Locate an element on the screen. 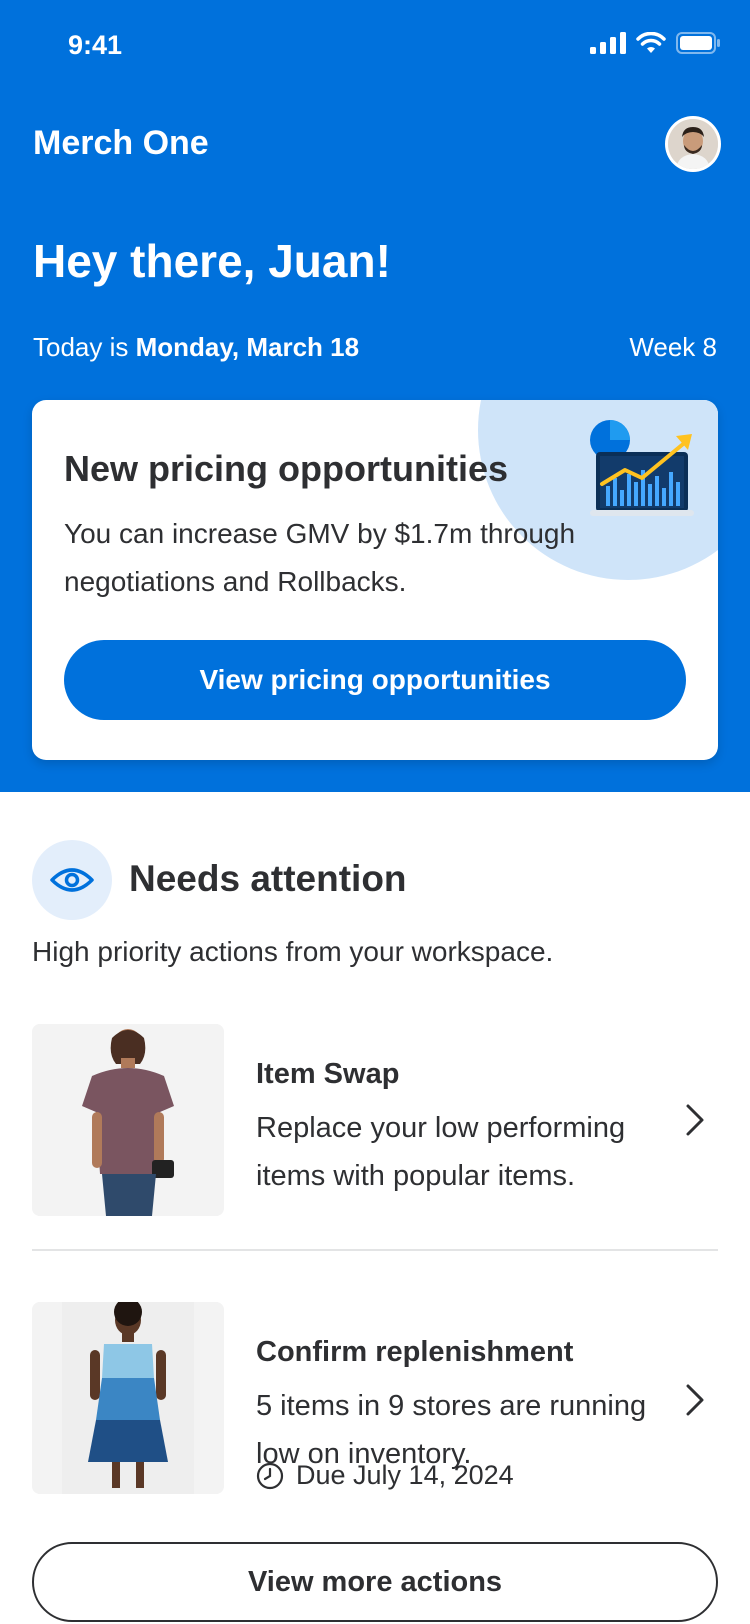 The height and width of the screenshot is (1624, 750). status-bar: 9:41 is located at coordinates (375, 47).